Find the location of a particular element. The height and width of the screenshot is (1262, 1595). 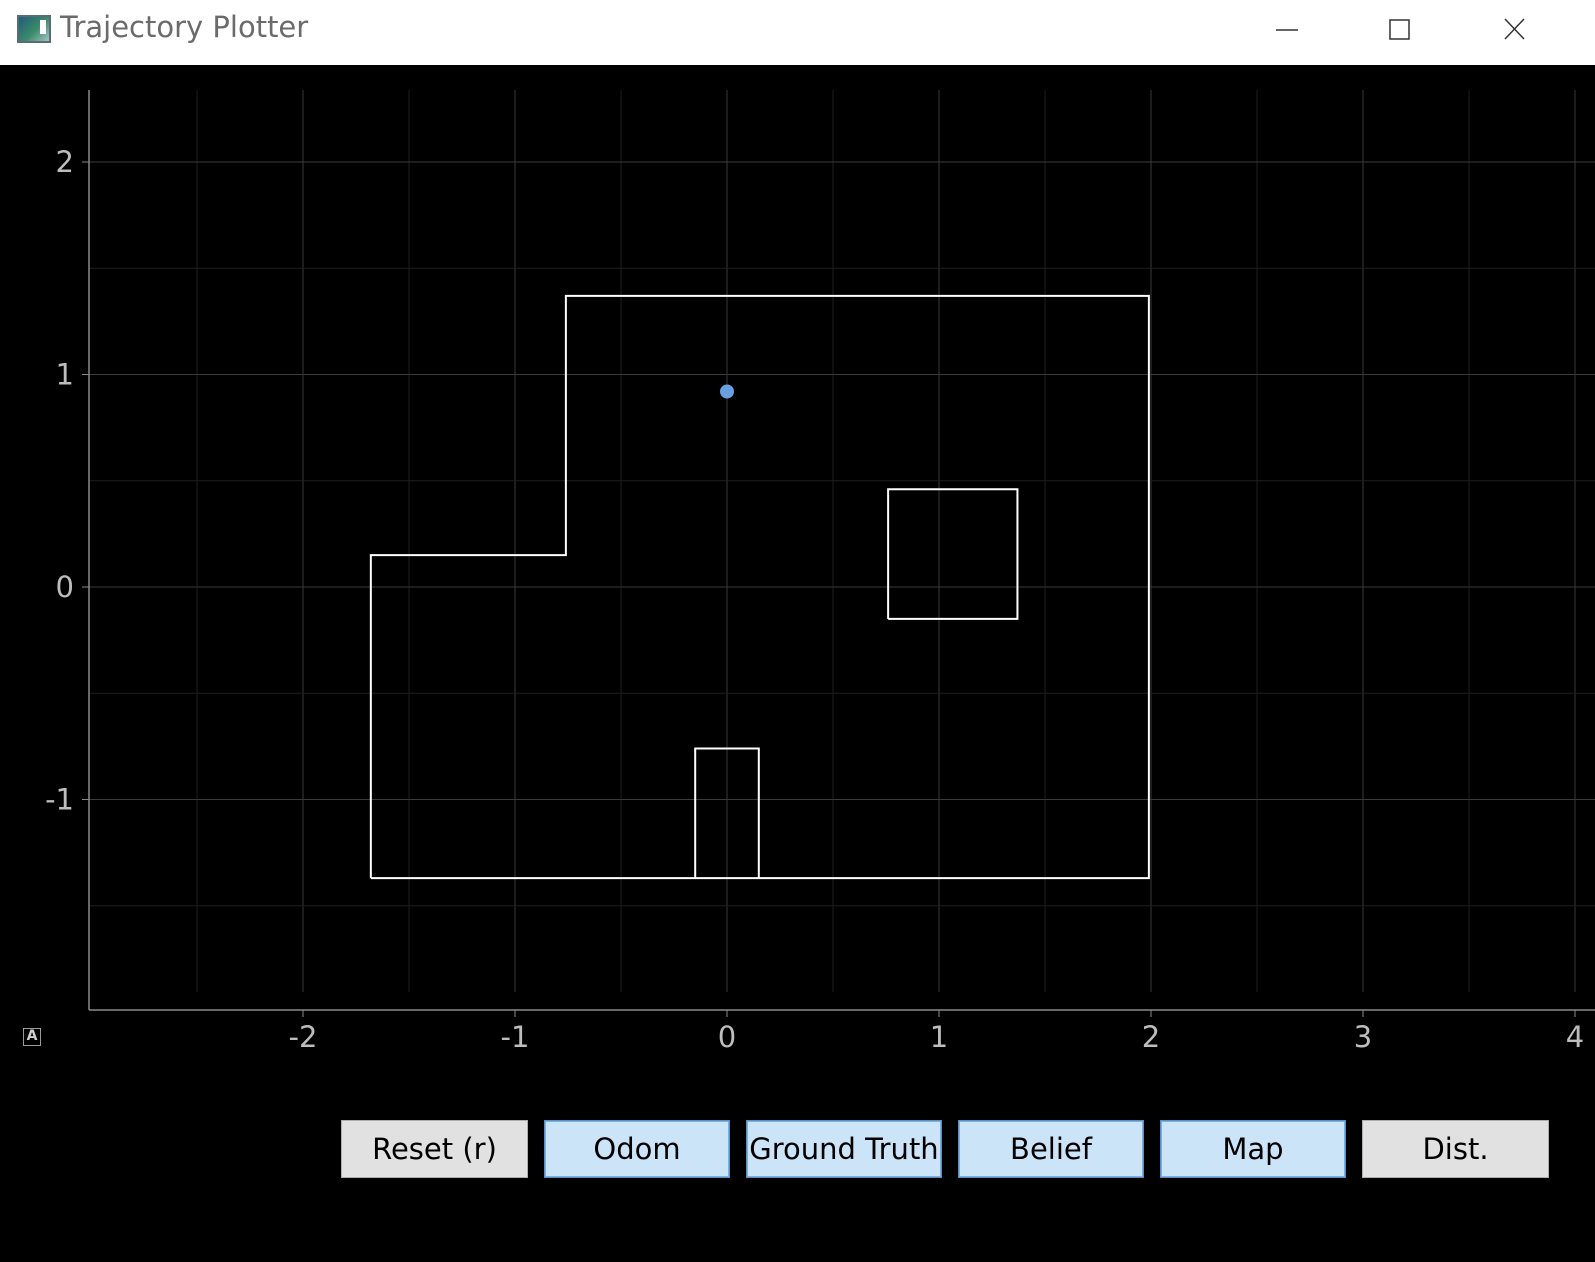

robot-position is located at coordinates (727, 391).